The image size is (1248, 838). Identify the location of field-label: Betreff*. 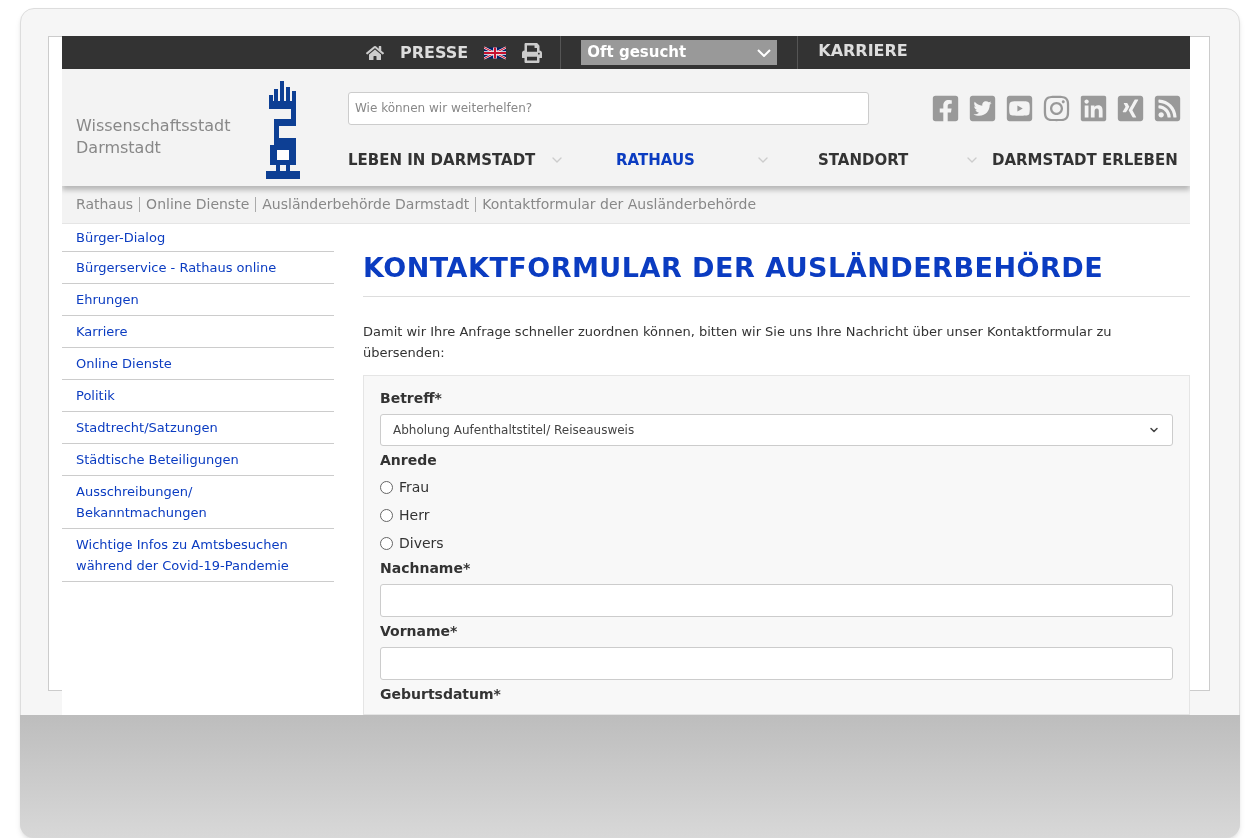
(411, 398).